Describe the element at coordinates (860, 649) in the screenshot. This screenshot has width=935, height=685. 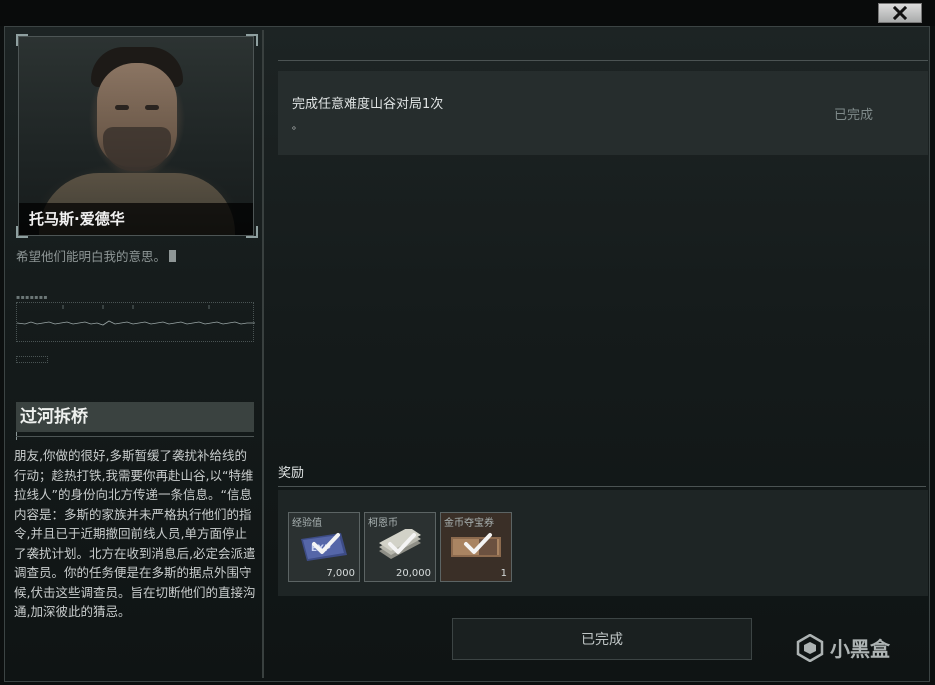
I see `watermark-text: 小黑盒` at that location.